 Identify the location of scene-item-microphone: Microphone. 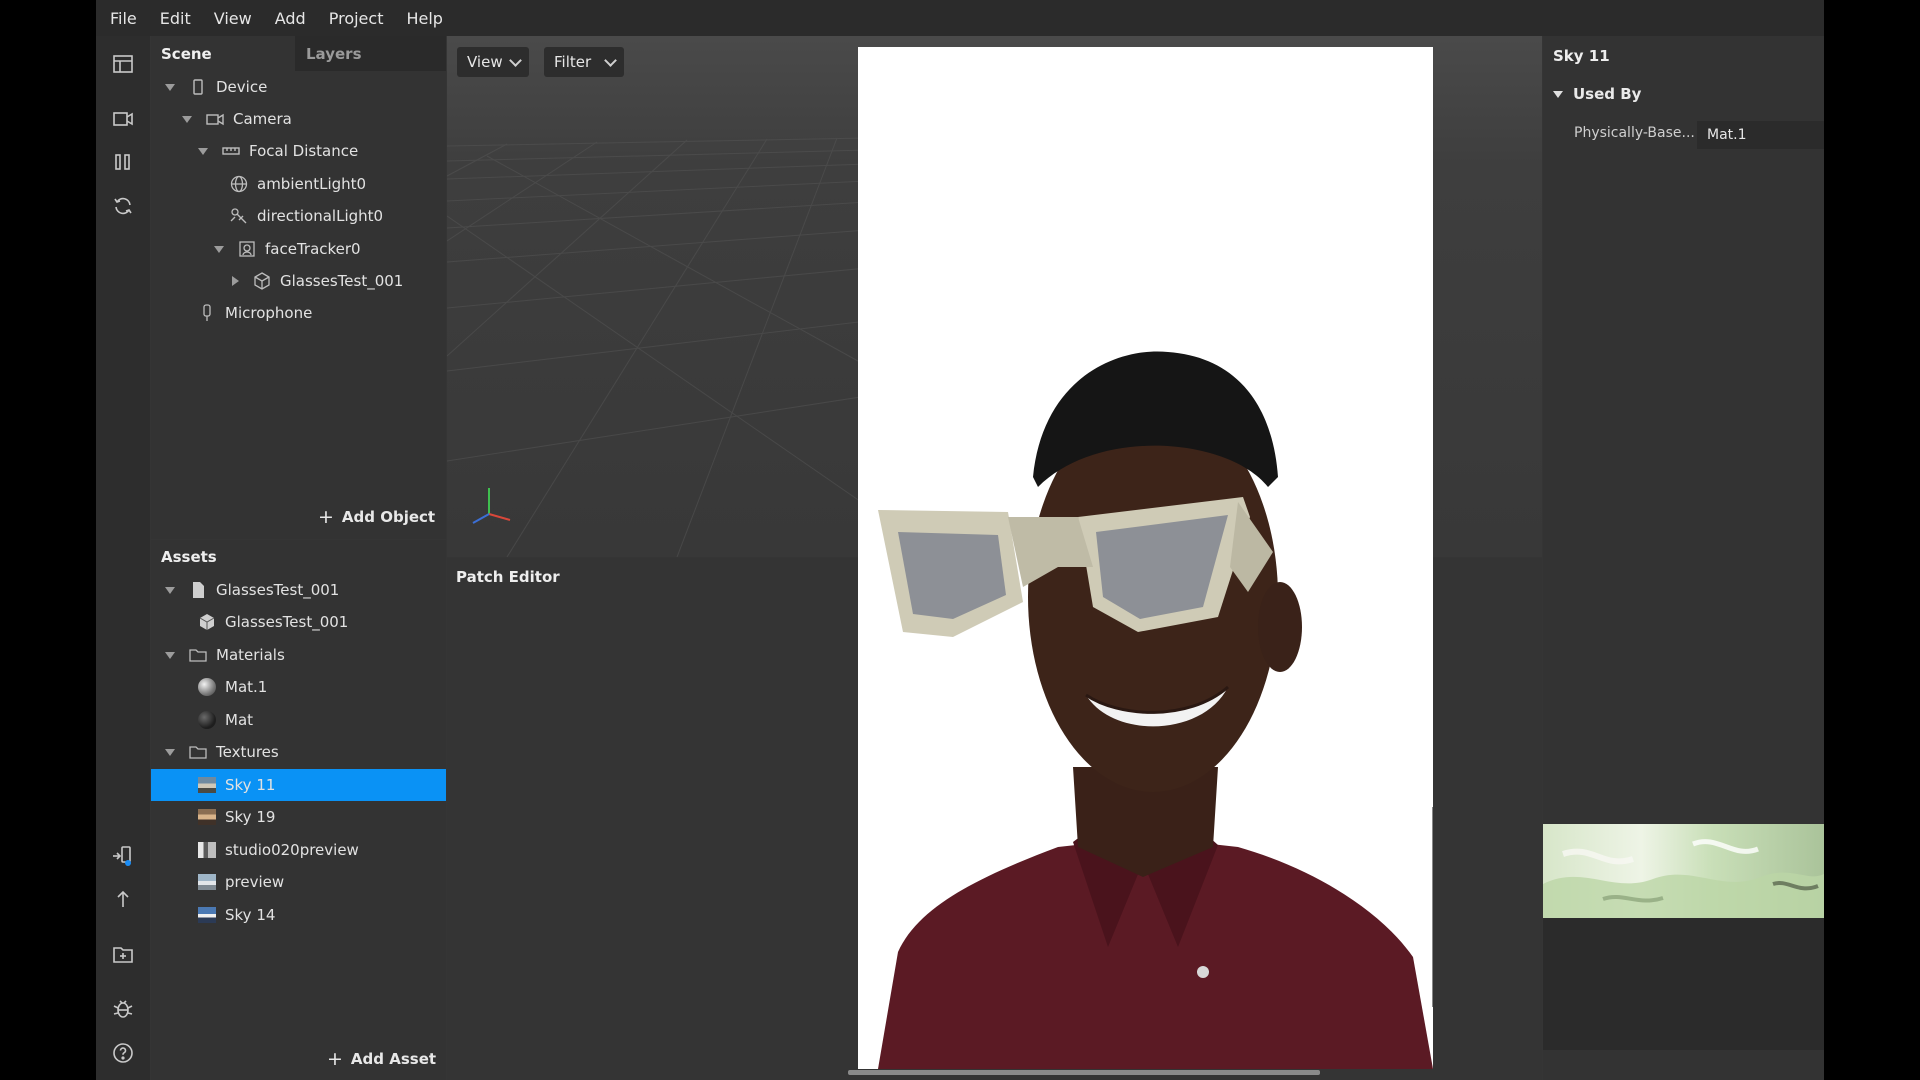
(255, 313).